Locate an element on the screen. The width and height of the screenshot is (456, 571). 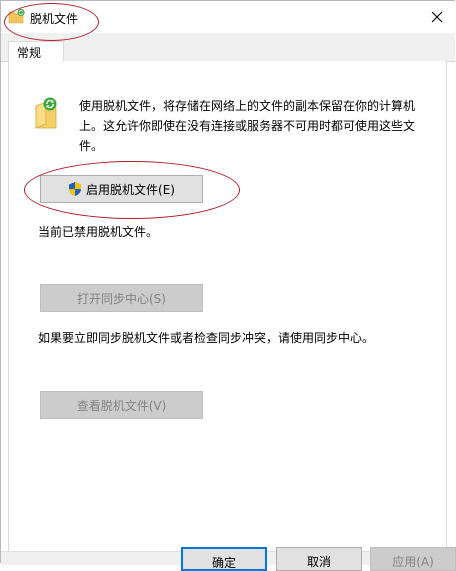
close-button is located at coordinates (437, 17).